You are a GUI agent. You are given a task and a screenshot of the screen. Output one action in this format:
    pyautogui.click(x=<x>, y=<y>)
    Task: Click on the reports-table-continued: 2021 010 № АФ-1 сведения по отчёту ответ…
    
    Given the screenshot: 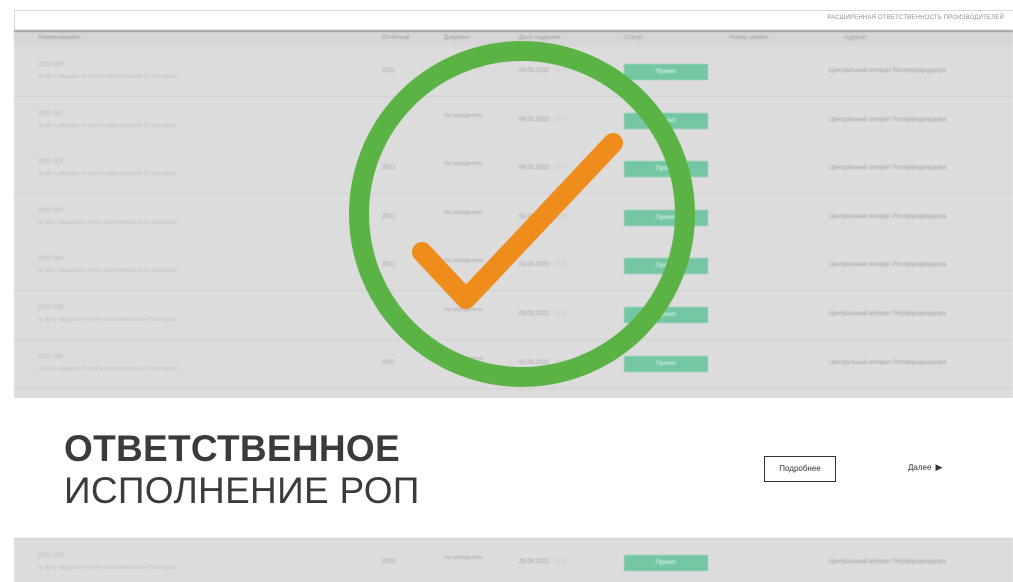 What is the action you would take?
    pyautogui.click(x=513, y=560)
    